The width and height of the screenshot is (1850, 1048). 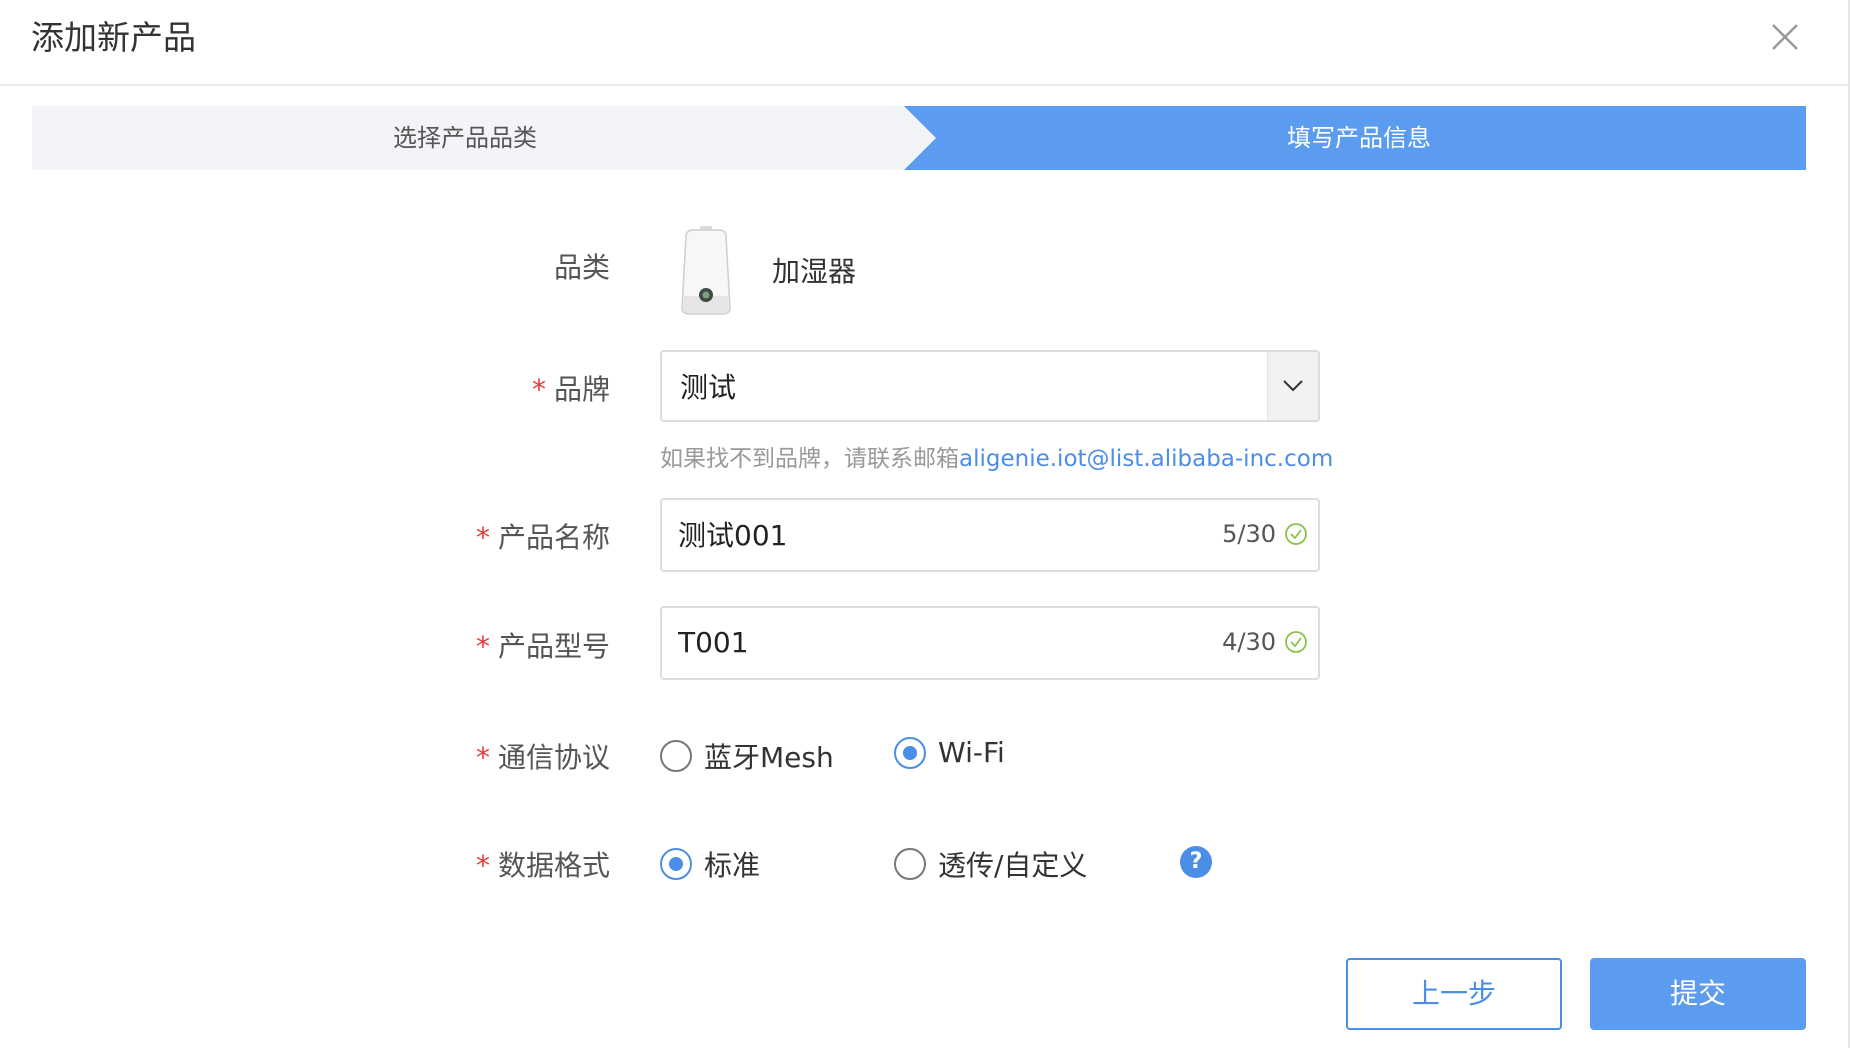 I want to click on dialog-title: 添加新产品, so click(x=113, y=37).